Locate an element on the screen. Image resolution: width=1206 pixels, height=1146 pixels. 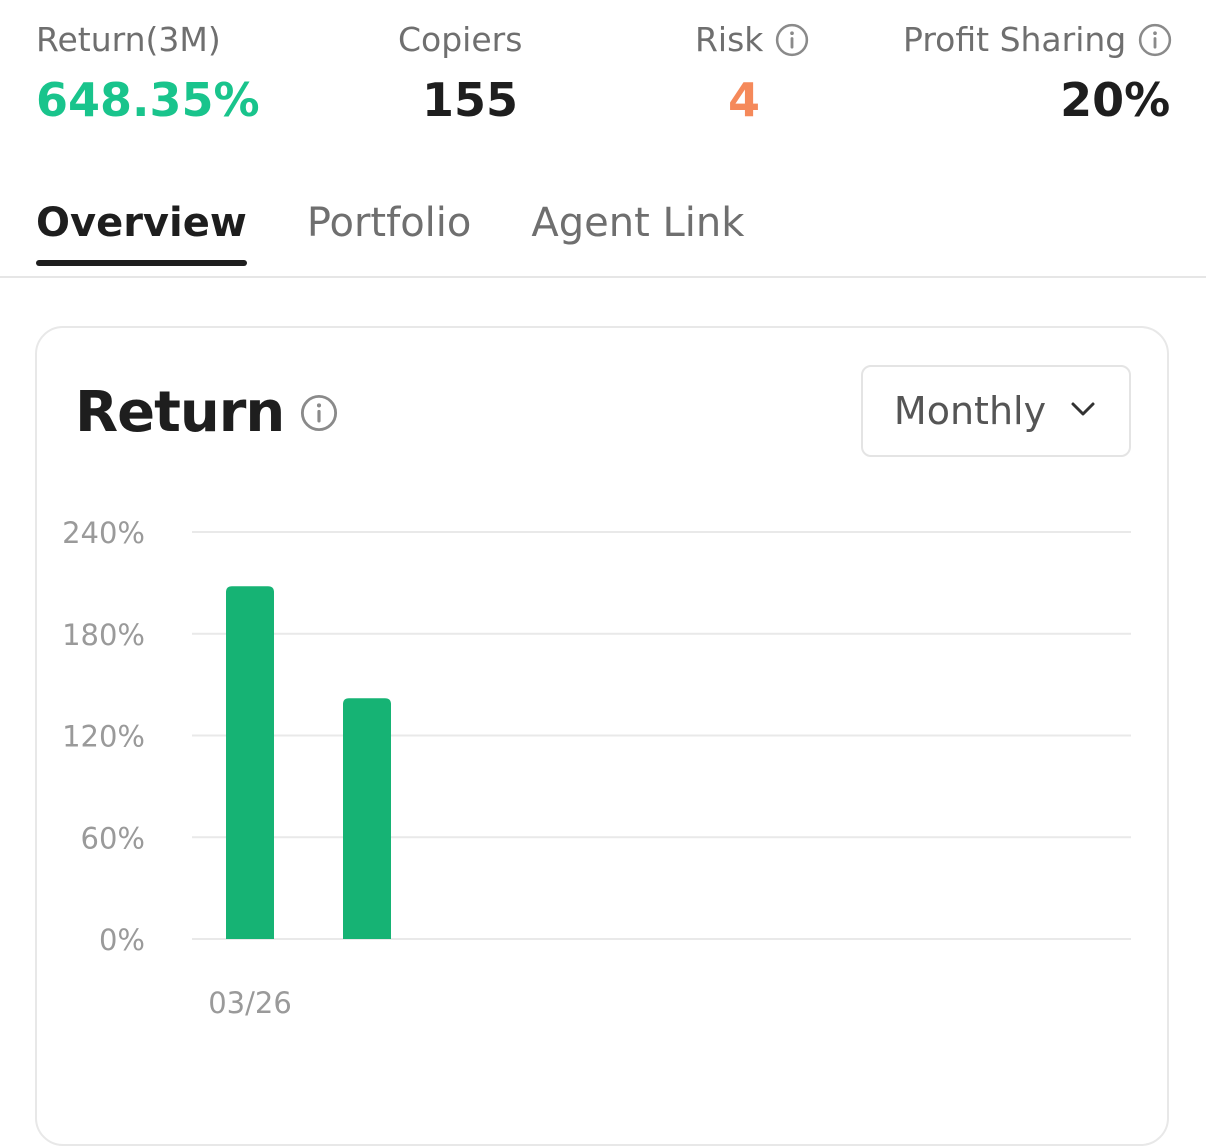
tab-bar: Overview Portfolio Agent Link is located at coordinates (390, 233).